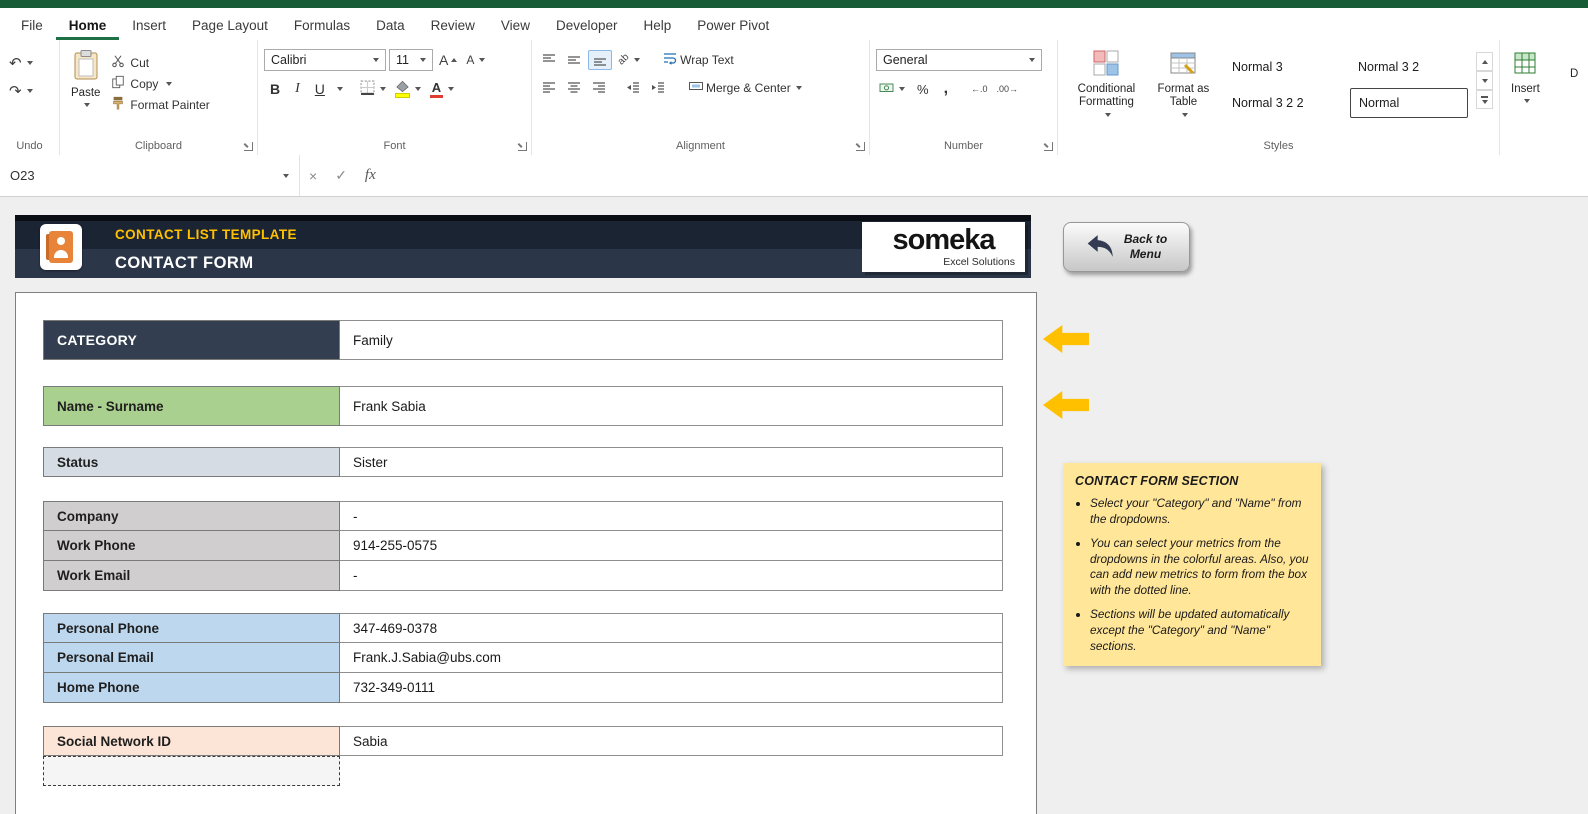 This screenshot has height=814, width=1588. I want to click on company-label-cell: Company, so click(191, 516).